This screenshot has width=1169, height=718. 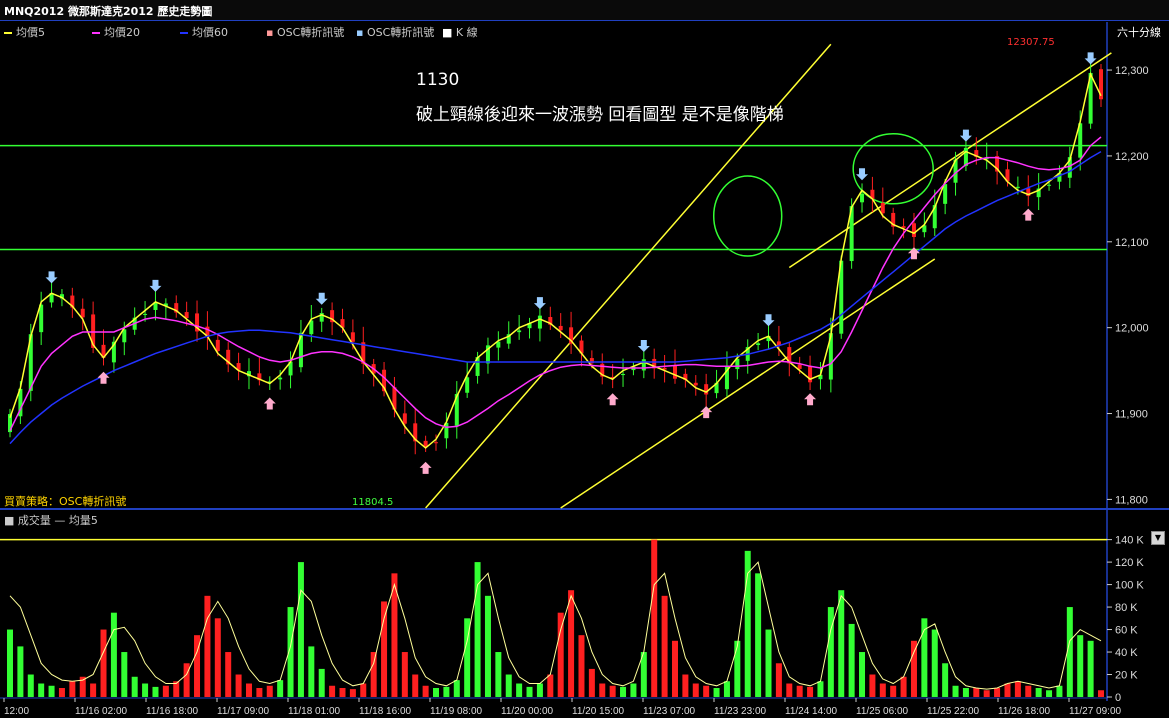 What do you see at coordinates (65, 501) in the screenshot?
I see `strategy-label: 買賣策略：OSC轉折訊號` at bounding box center [65, 501].